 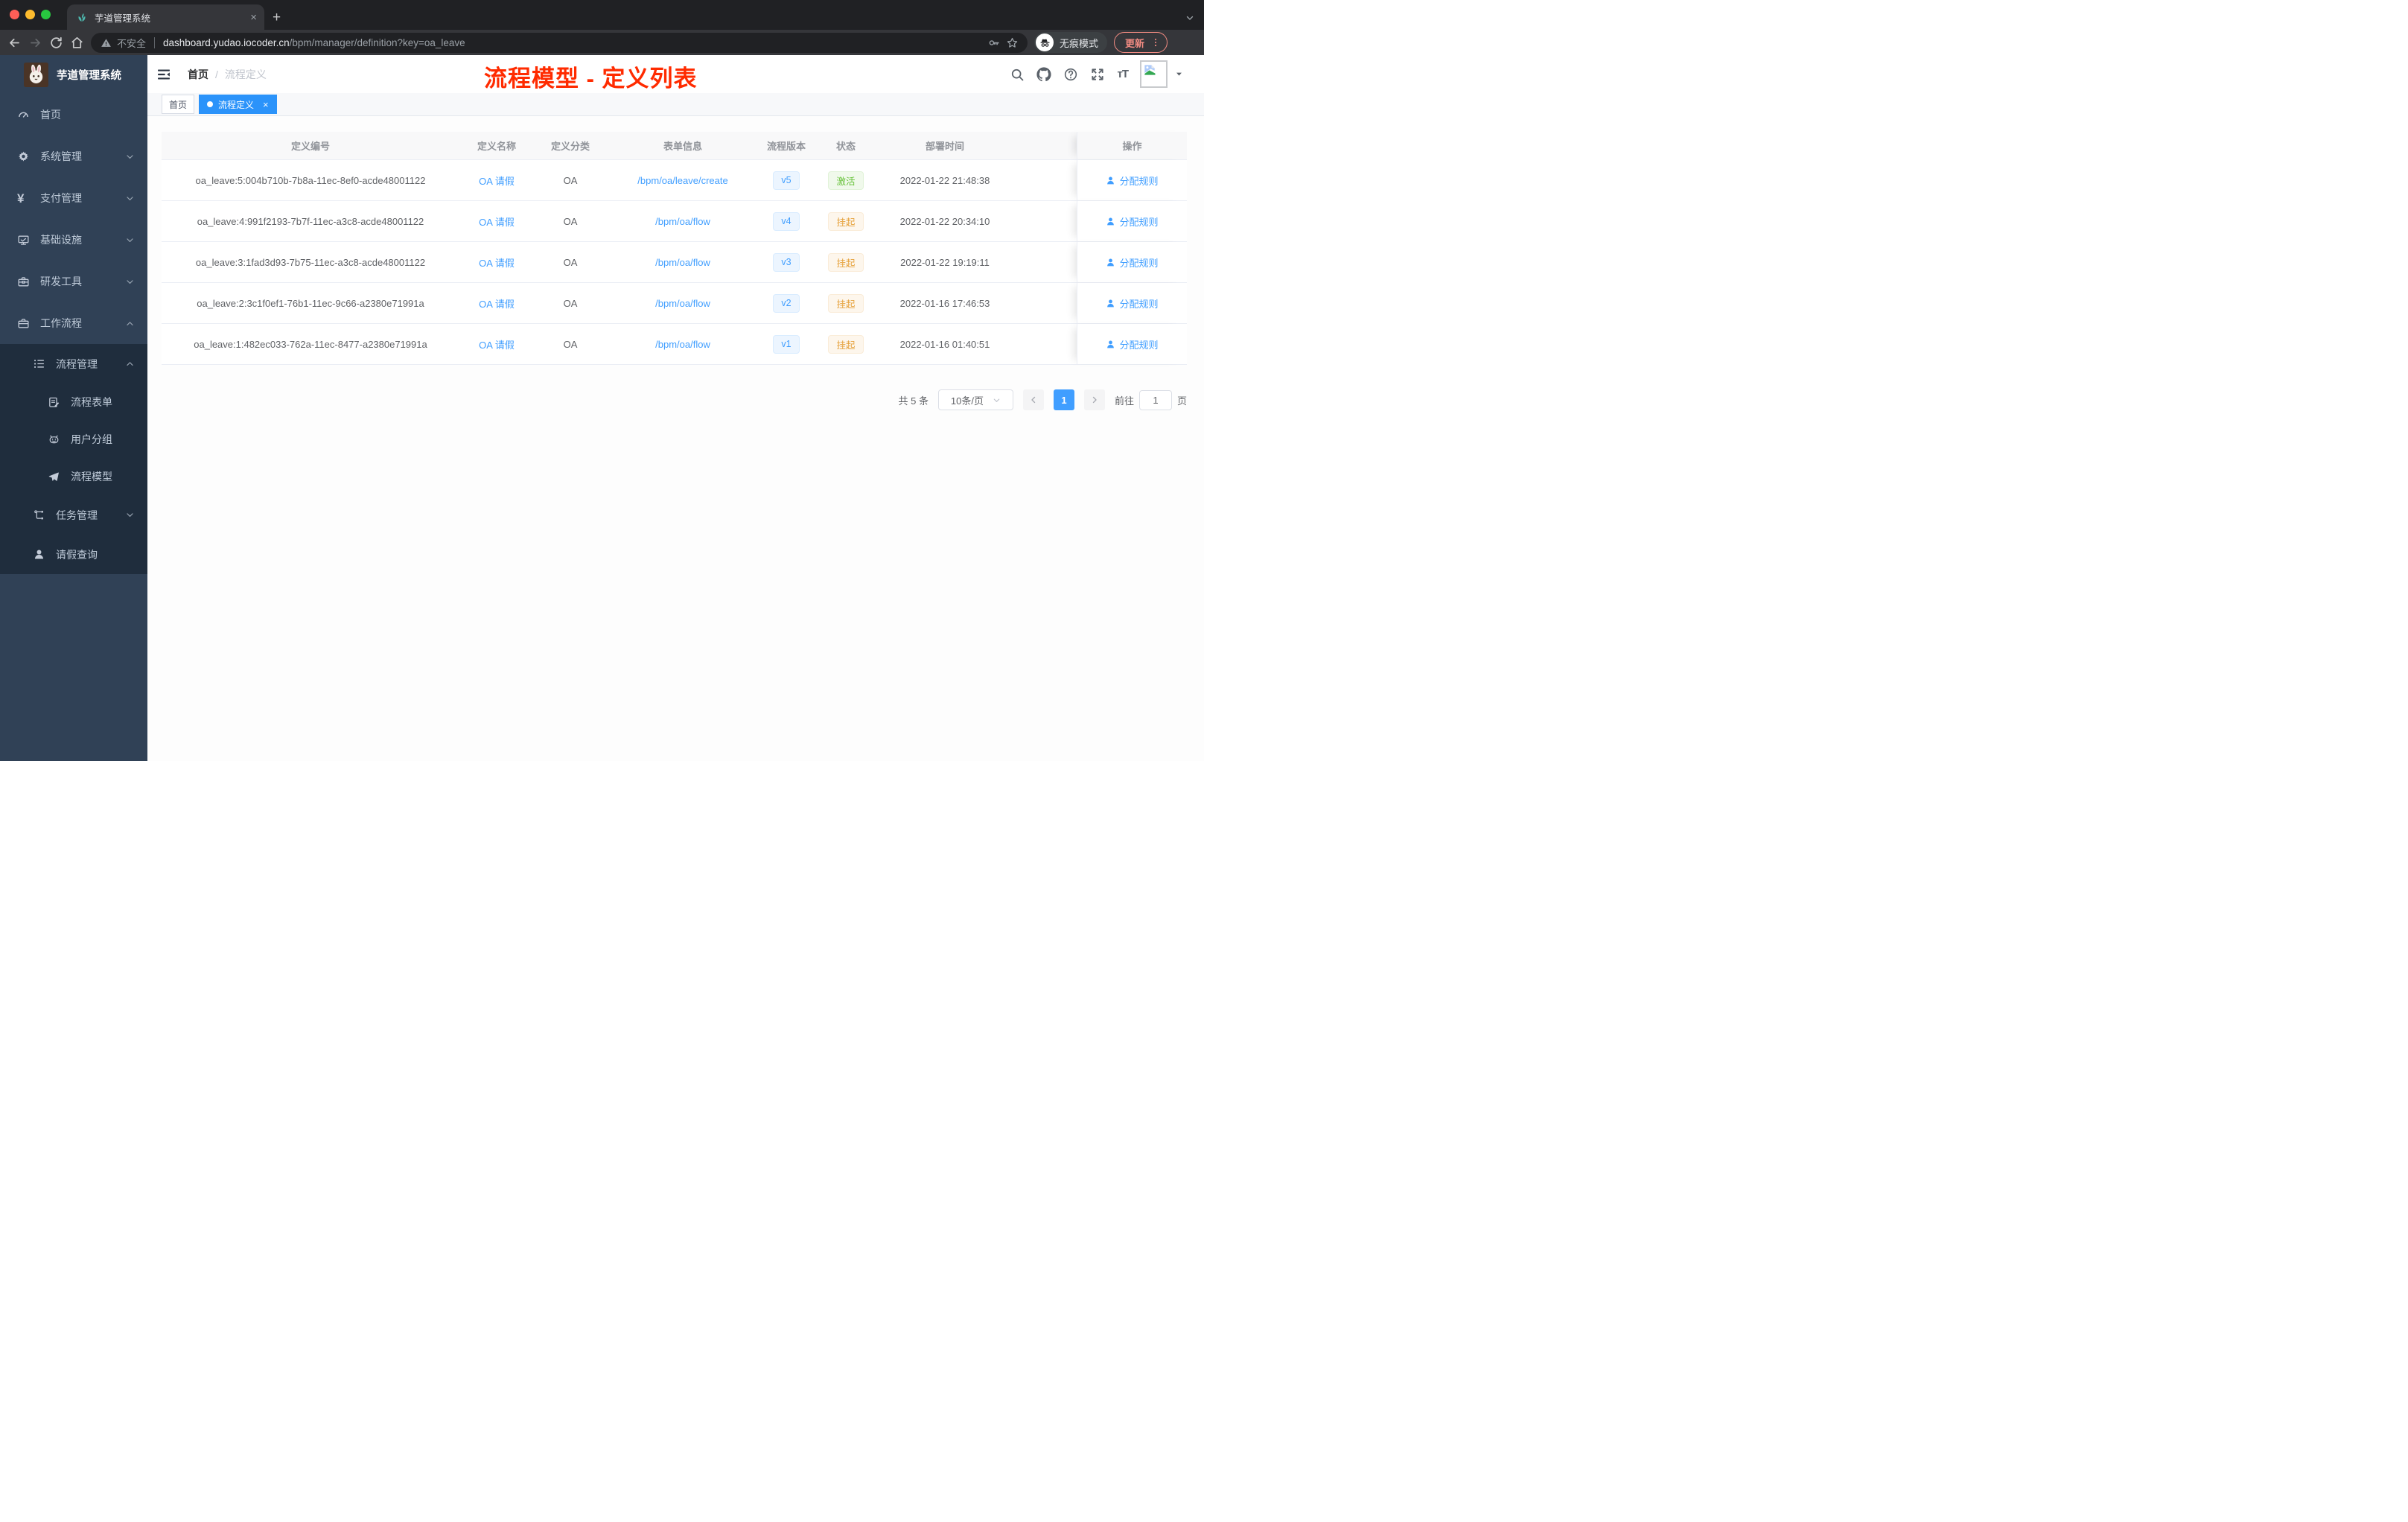 I want to click on tag-close-icon: ×, so click(x=266, y=104).